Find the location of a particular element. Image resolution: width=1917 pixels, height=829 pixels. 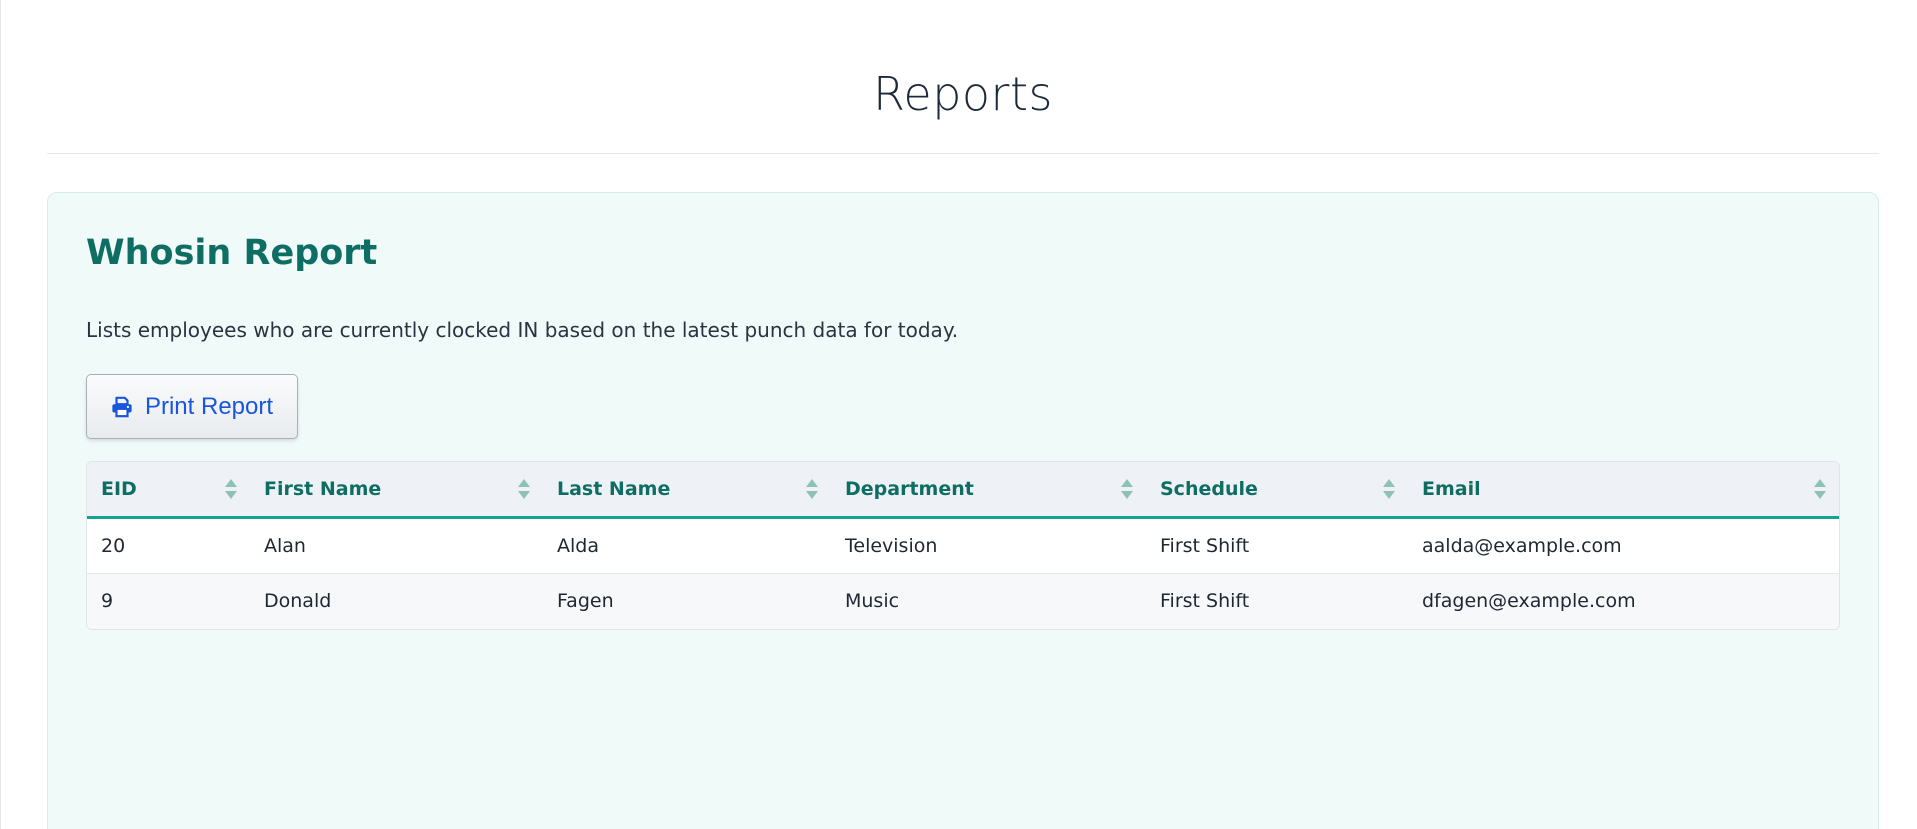

page-title: Reports is located at coordinates (963, 94).